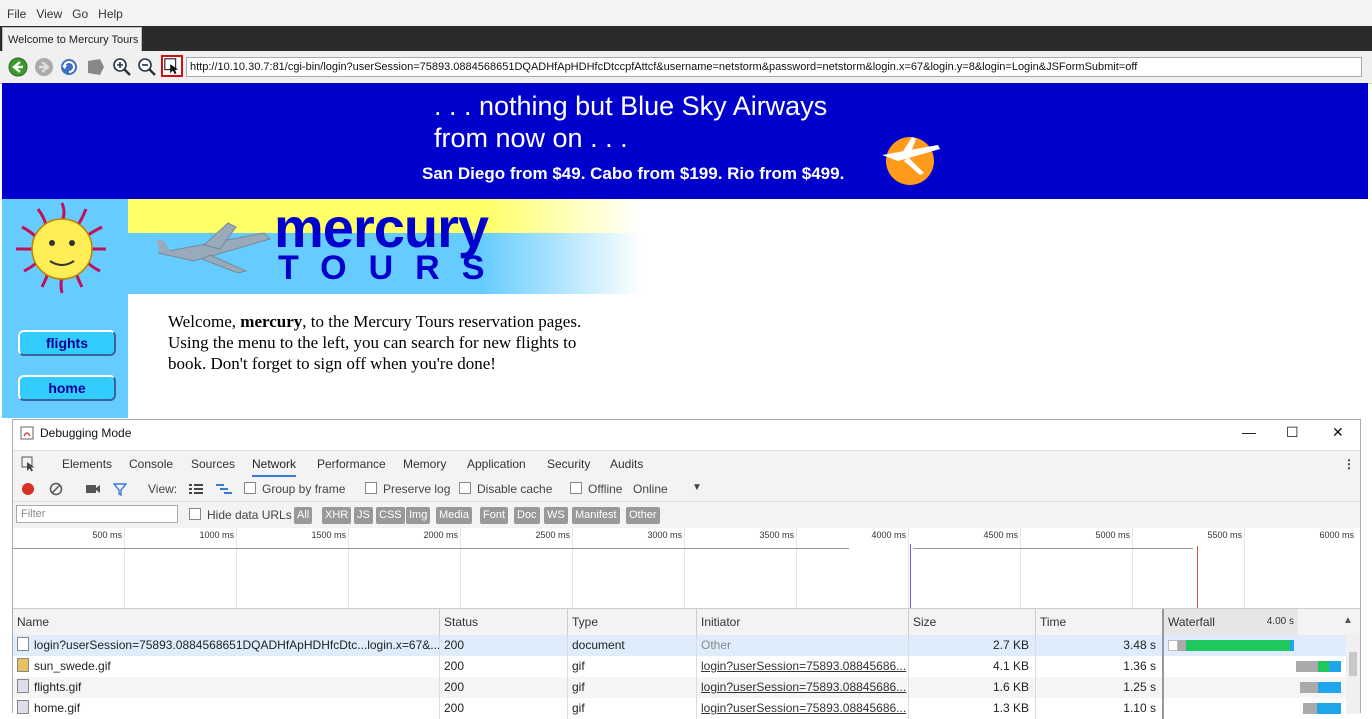 Image resolution: width=1372 pixels, height=719 pixels. I want to click on minimize-button: —, so click(1249, 432).